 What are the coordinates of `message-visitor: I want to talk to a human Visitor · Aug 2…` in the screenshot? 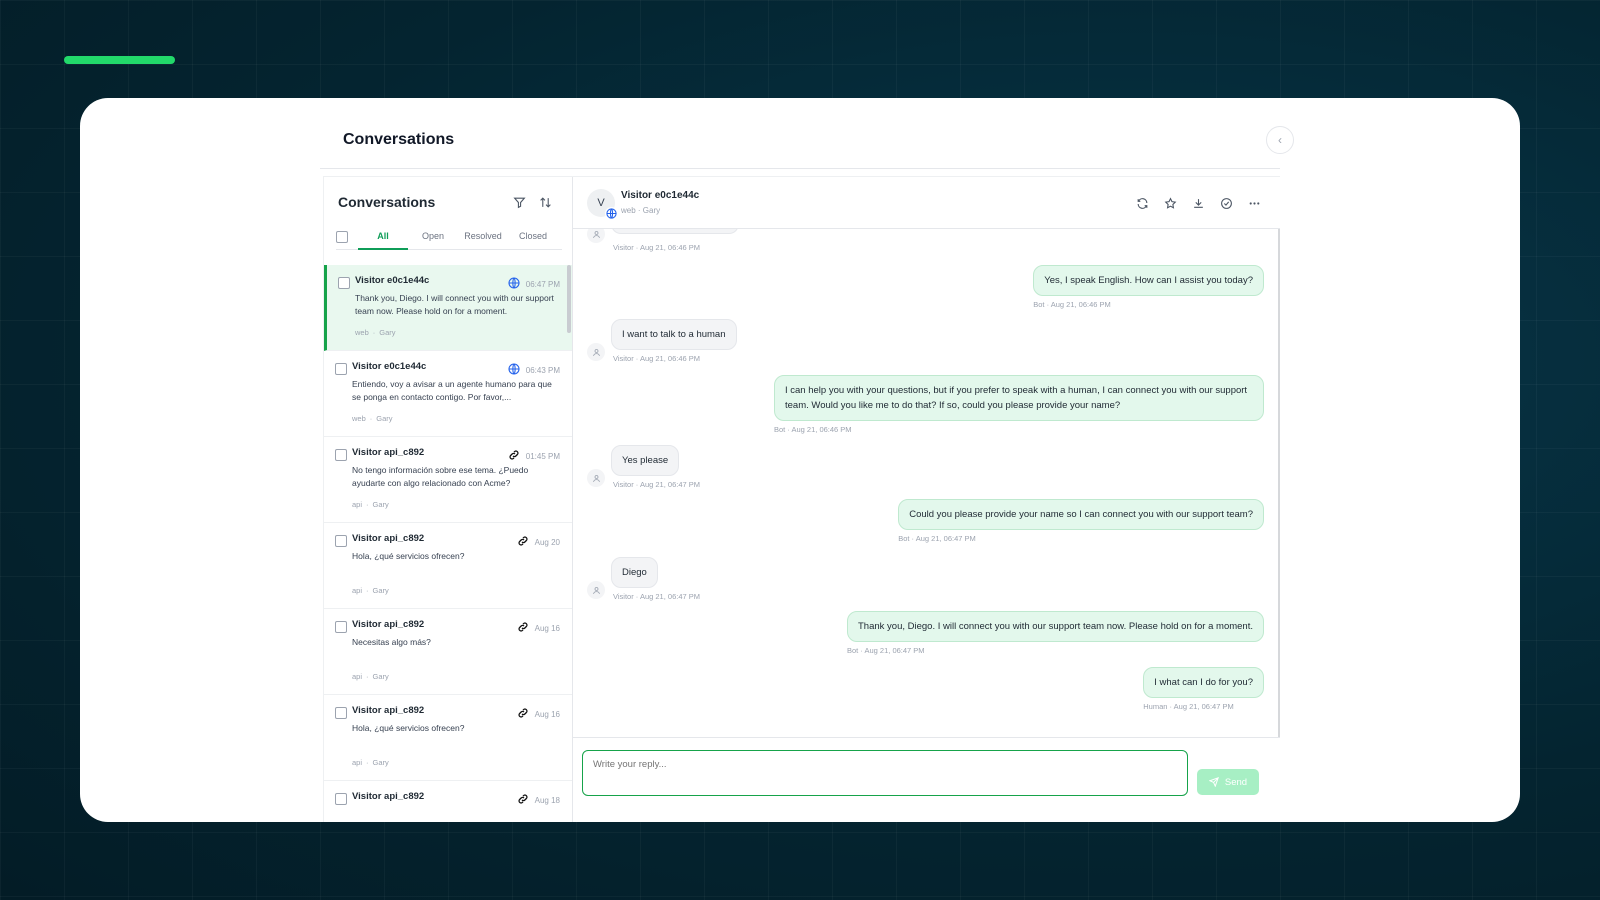 It's located at (674, 341).